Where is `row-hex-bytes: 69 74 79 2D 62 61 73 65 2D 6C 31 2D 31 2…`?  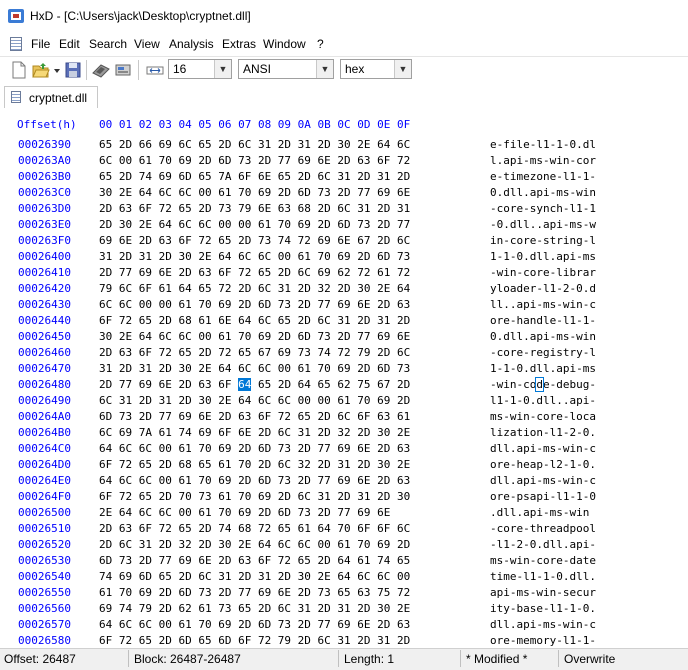
row-hex-bytes: 69 74 79 2D 62 61 73 65 2D 6C 31 2D 31 2… is located at coordinates (254, 608).